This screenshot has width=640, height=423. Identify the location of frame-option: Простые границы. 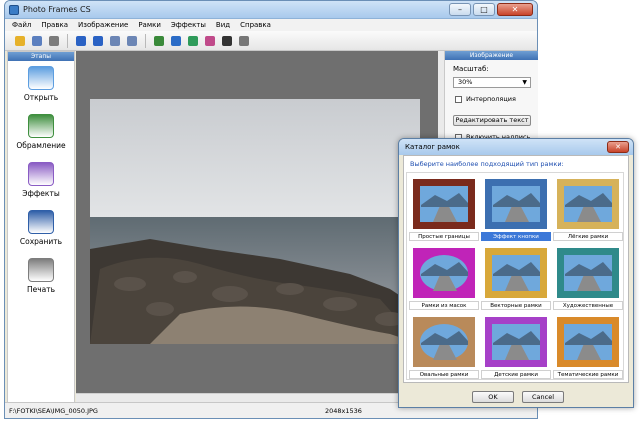
(444, 209).